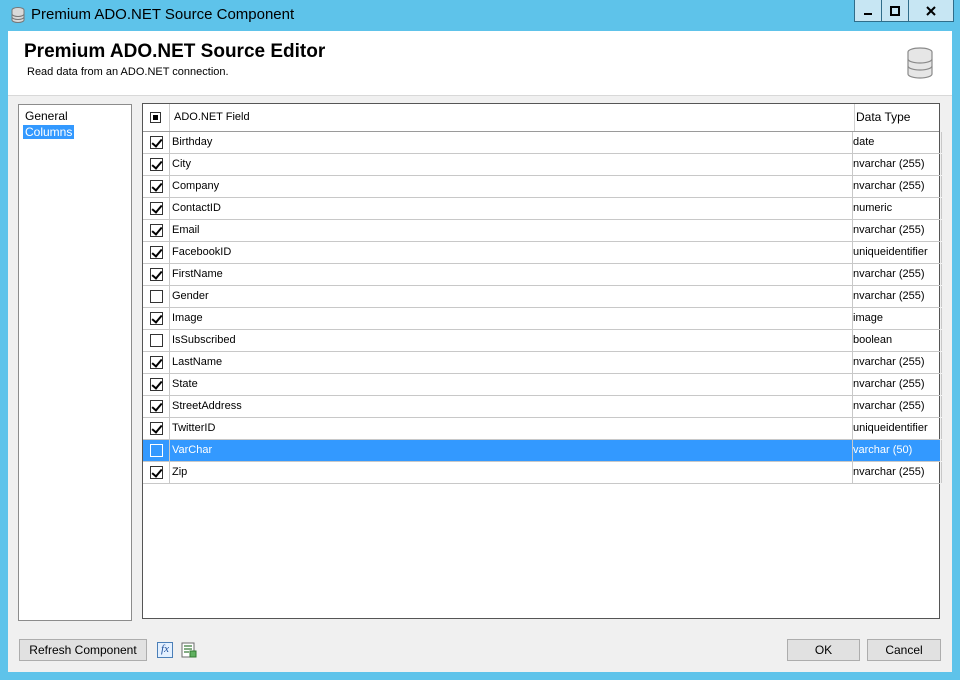 The image size is (960, 680). Describe the element at coordinates (511, 252) in the screenshot. I see `field-name-cell: FacebookID` at that location.